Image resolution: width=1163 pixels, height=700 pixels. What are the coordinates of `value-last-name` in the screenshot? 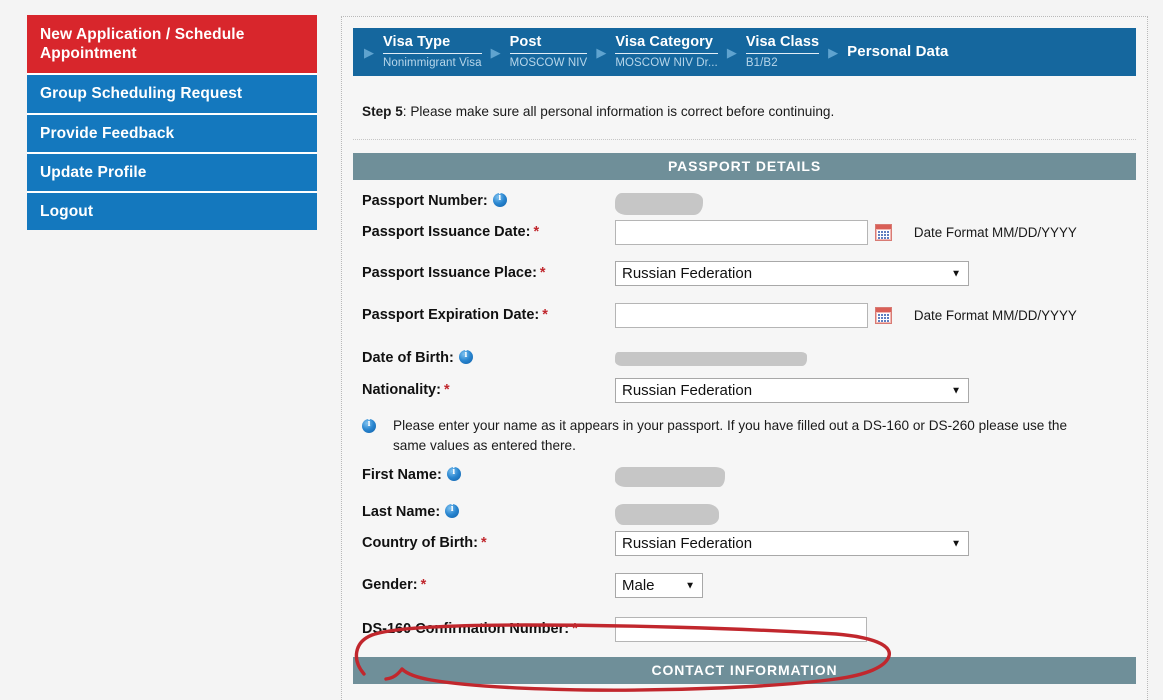 It's located at (875, 515).